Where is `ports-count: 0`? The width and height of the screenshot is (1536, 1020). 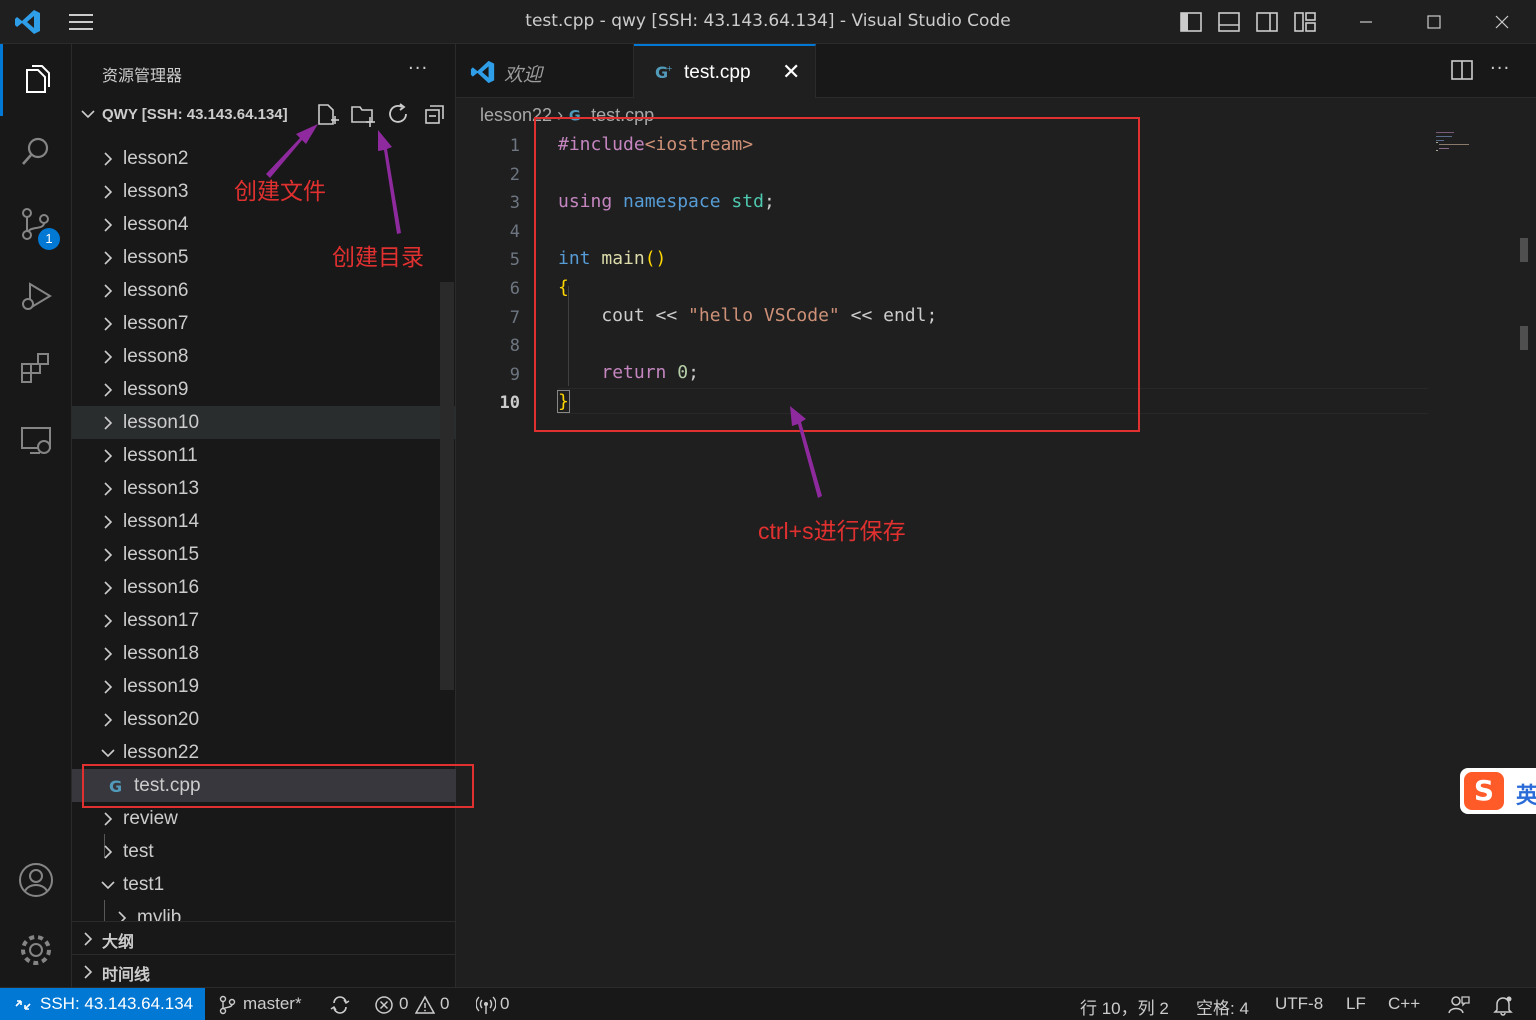
ports-count: 0 is located at coordinates (504, 1004).